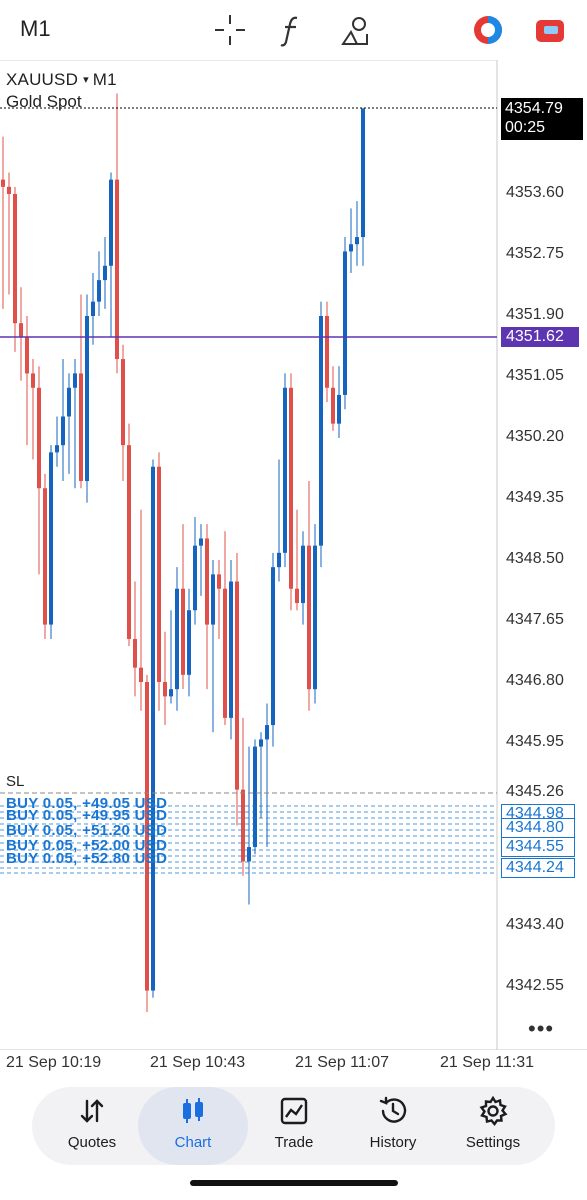 The image size is (587, 1200). I want to click on price-axis-label: 4351.05, so click(535, 375).